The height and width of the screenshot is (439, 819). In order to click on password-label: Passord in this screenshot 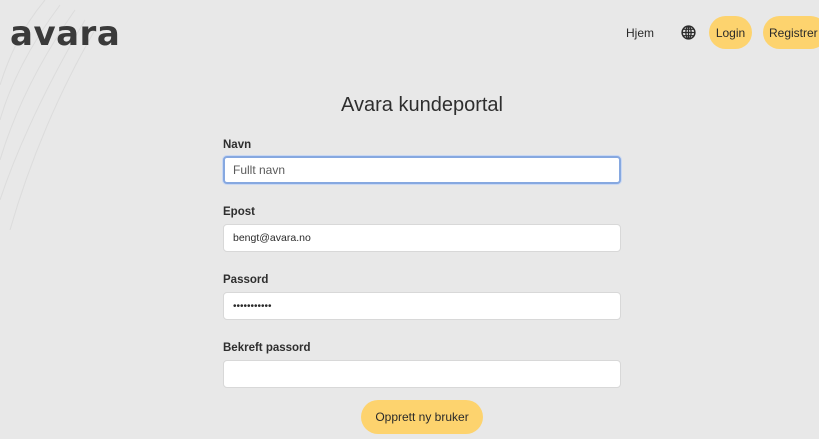, I will do `click(246, 280)`.